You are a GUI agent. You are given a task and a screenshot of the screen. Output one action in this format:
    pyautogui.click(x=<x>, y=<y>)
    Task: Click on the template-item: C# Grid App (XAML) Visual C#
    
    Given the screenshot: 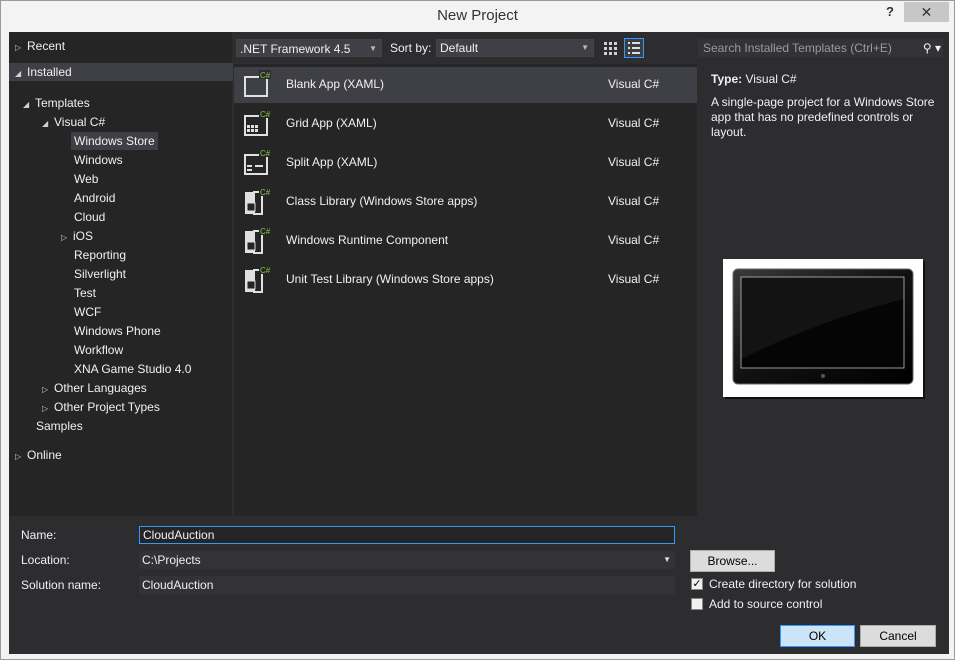 What is the action you would take?
    pyautogui.click(x=465, y=124)
    